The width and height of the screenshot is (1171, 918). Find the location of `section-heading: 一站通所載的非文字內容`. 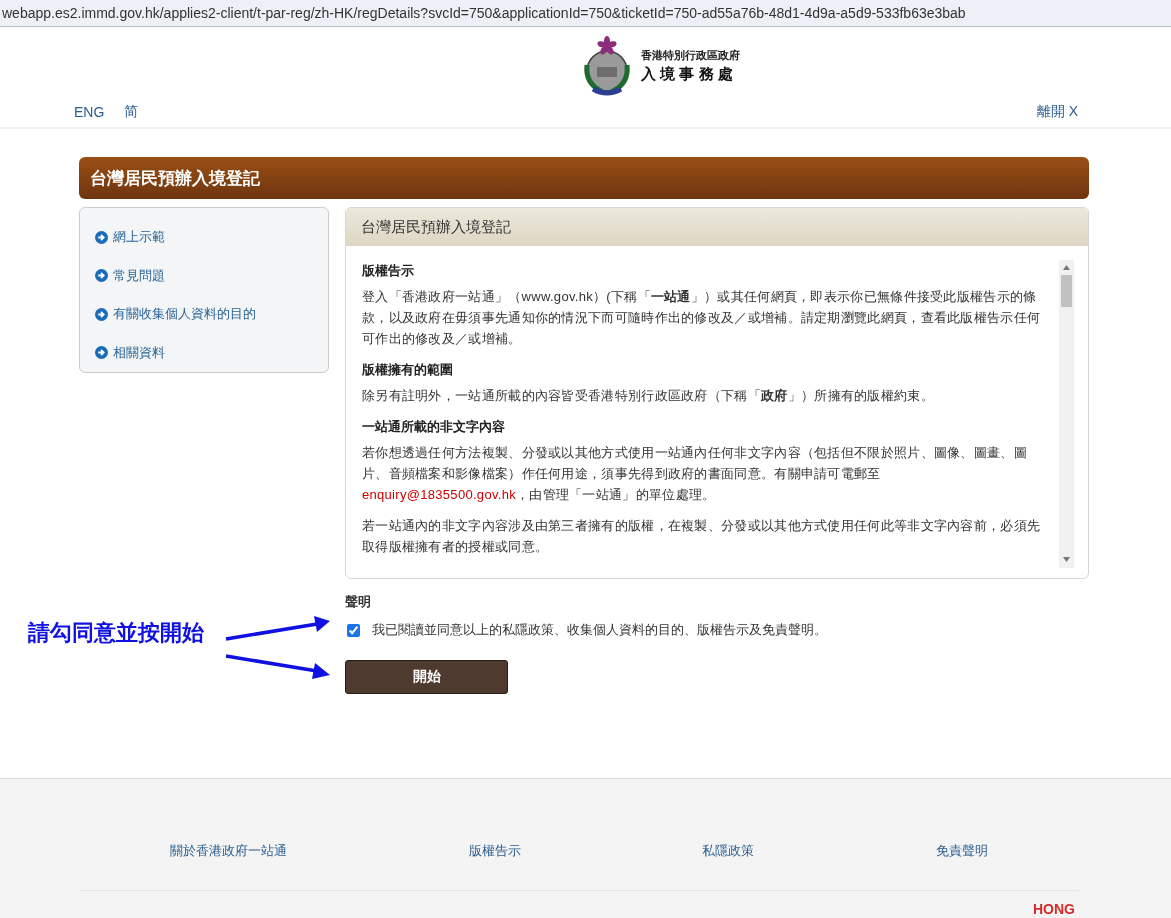

section-heading: 一站通所載的非文字內容 is located at coordinates (434, 427).